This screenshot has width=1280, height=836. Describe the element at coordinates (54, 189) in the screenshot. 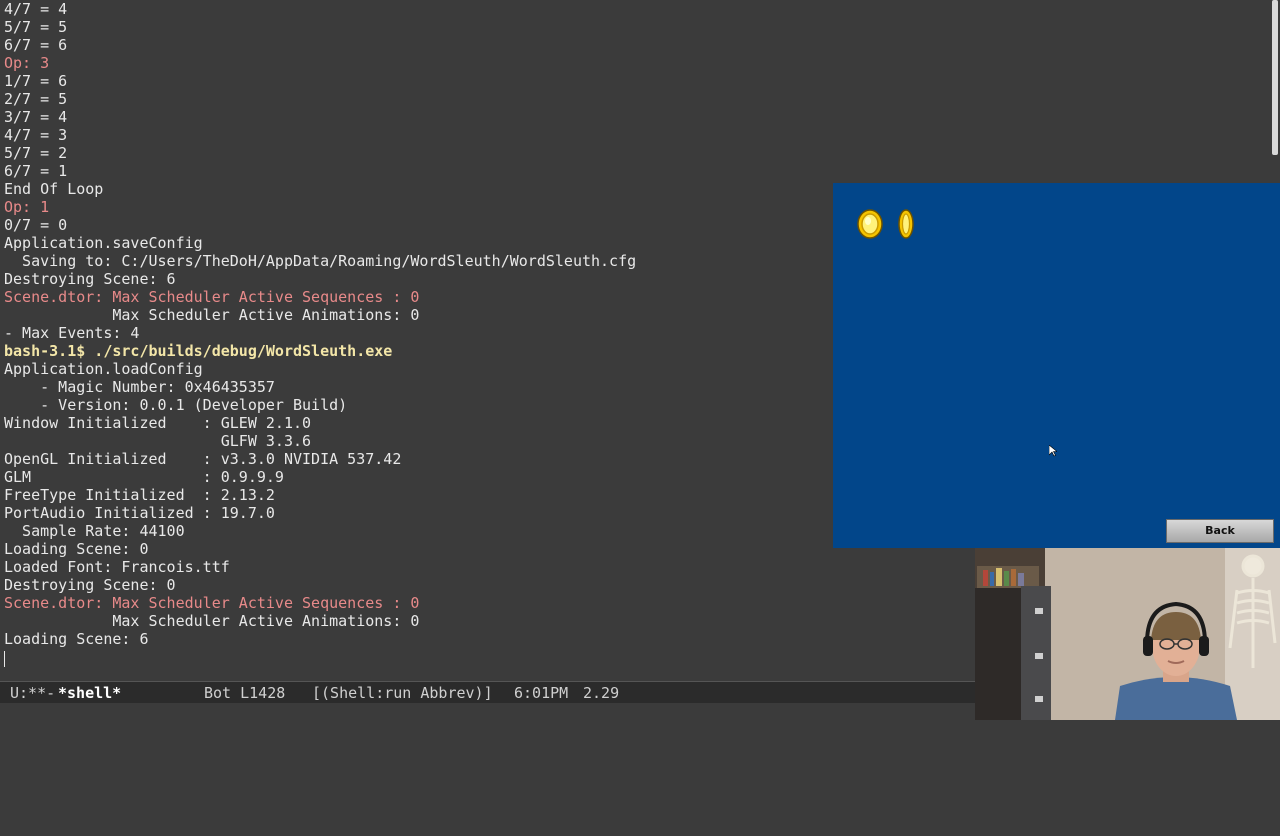

I see `terminal-line: End Of Loop` at that location.